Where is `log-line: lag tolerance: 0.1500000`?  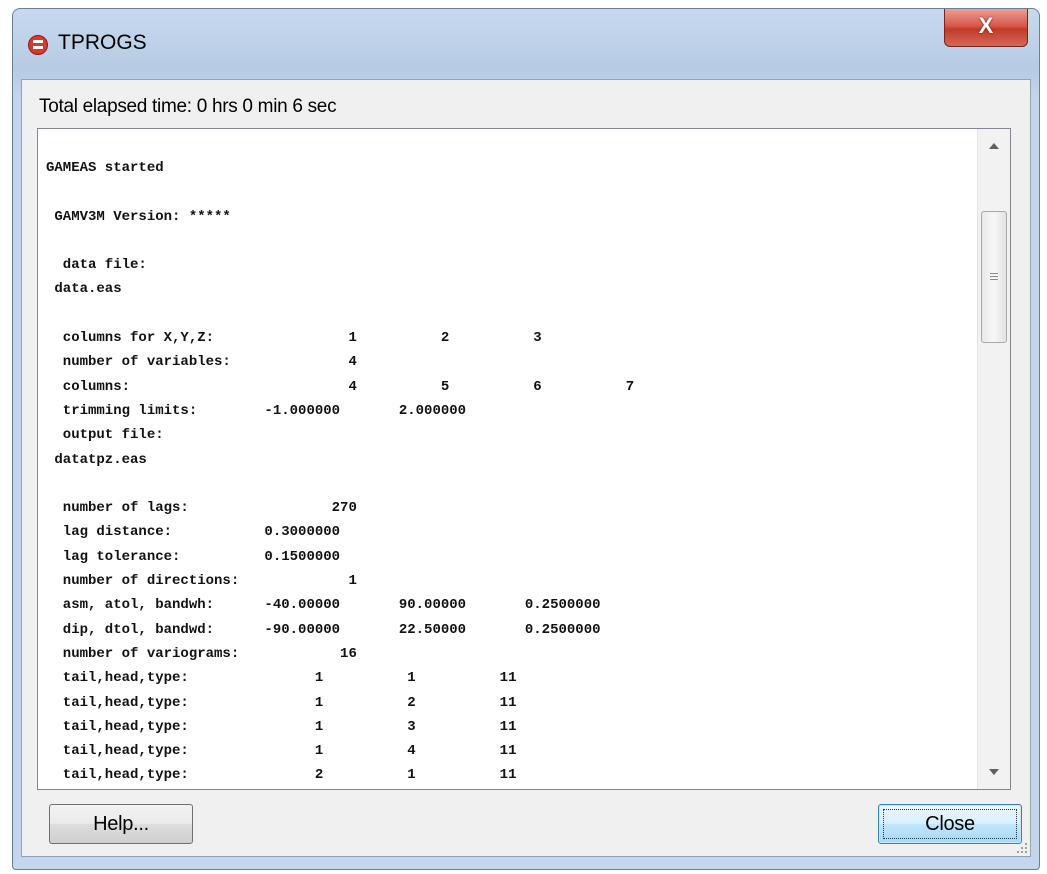 log-line: lag tolerance: 0.1500000 is located at coordinates (193, 556).